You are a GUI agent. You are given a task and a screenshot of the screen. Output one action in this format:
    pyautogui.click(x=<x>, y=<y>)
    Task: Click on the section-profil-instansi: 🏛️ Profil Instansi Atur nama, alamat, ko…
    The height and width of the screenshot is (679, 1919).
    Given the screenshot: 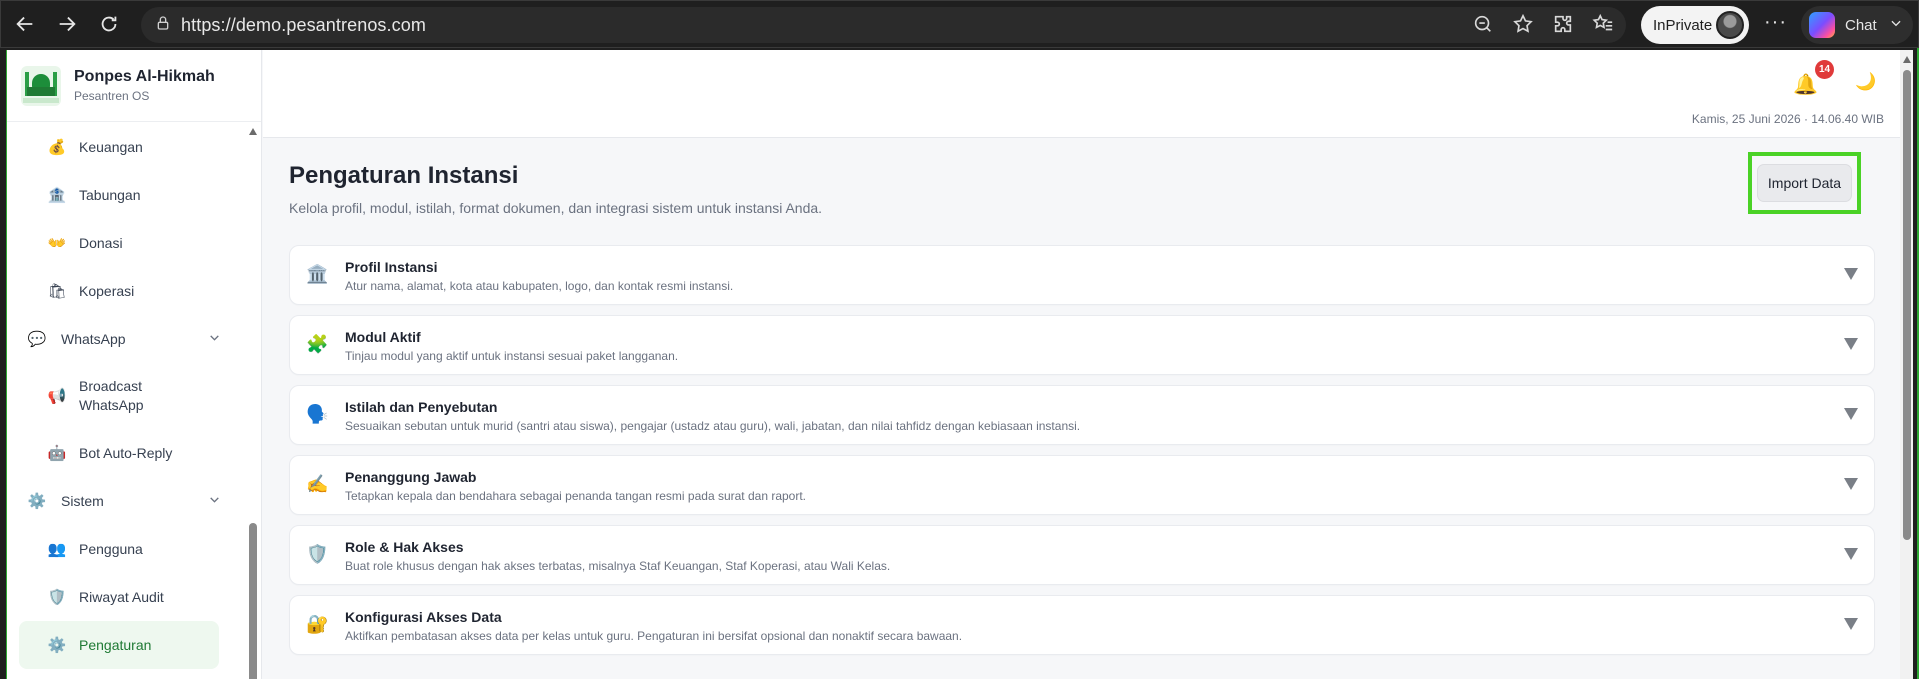 What is the action you would take?
    pyautogui.click(x=1082, y=275)
    